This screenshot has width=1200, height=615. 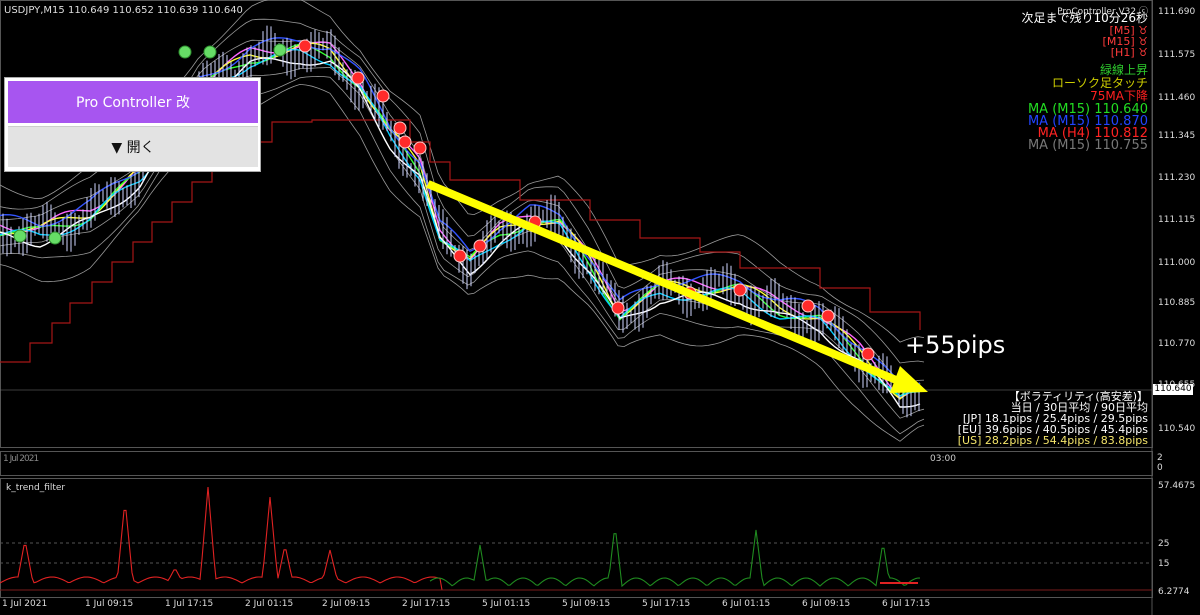 What do you see at coordinates (666, 604) in the screenshot?
I see `time-tick: 5 Jul 17:15` at bounding box center [666, 604].